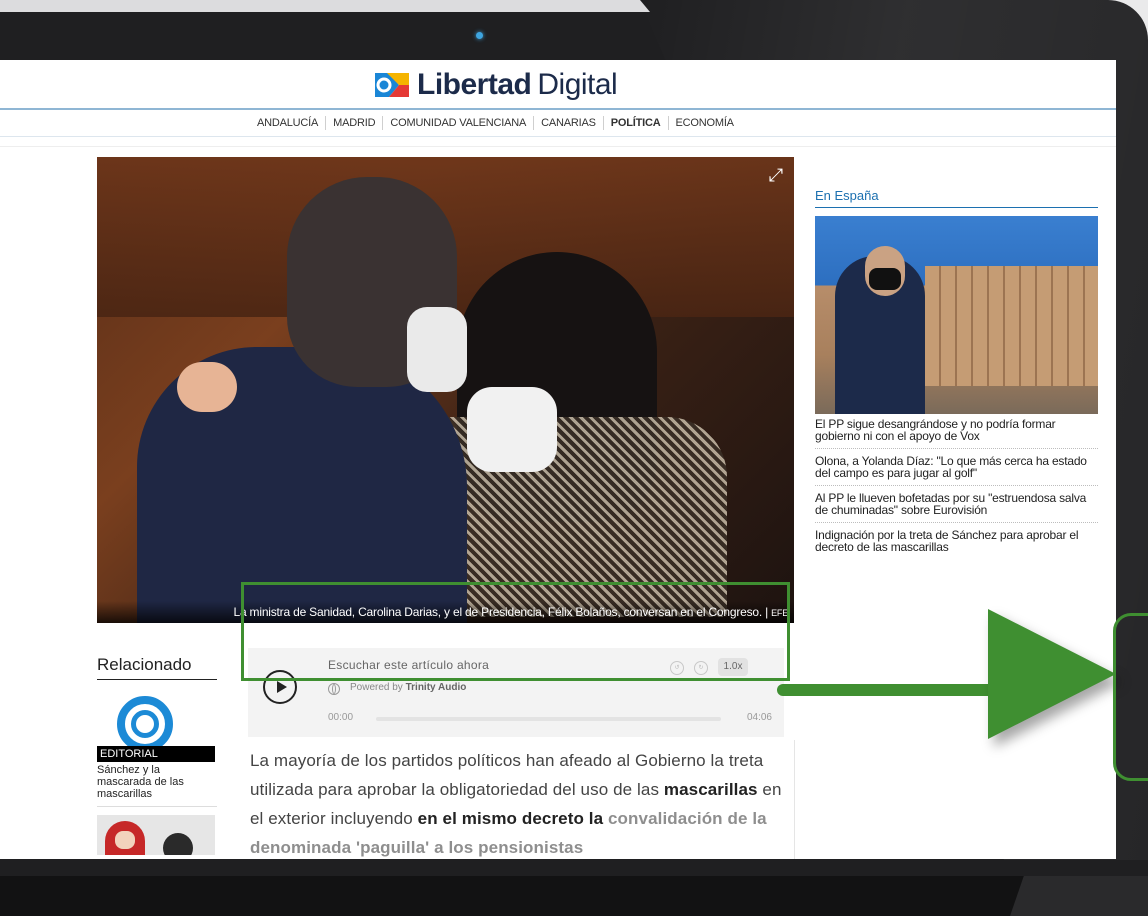  Describe the element at coordinates (157, 667) in the screenshot. I see `related-title: Relacionado` at that location.